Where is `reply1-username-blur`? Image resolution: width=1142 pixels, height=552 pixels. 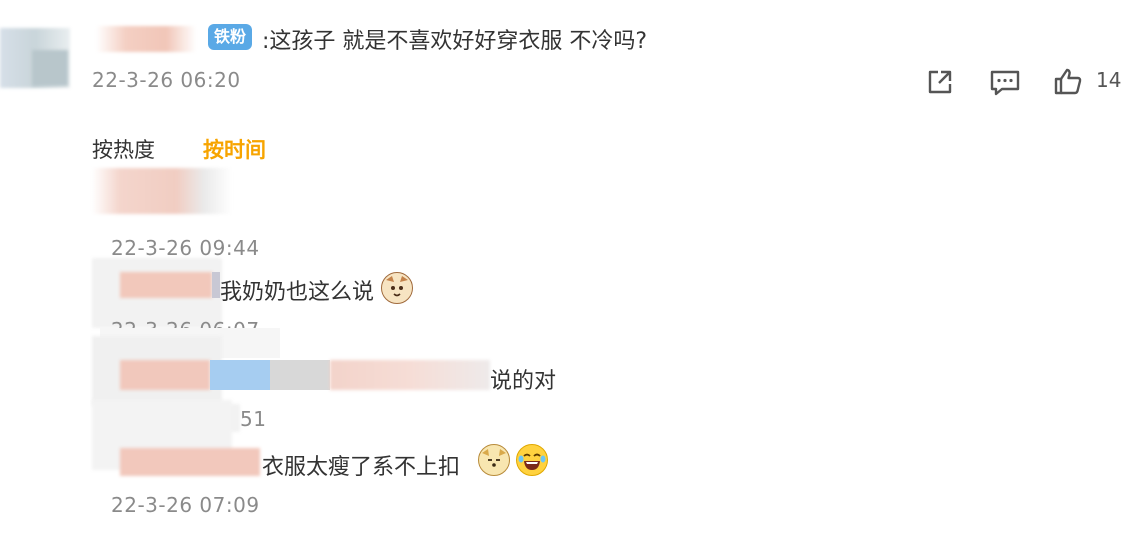
reply1-username-blur is located at coordinates (162, 191).